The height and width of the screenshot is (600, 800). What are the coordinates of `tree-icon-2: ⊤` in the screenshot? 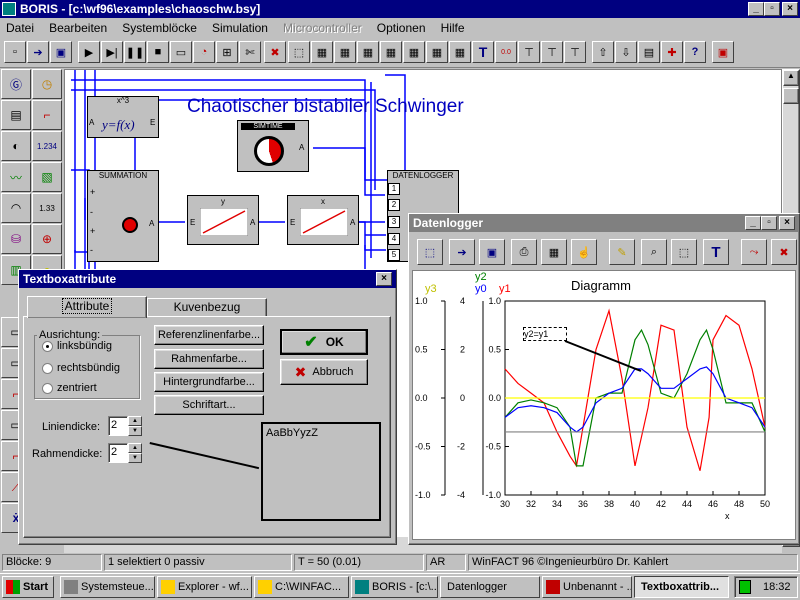 It's located at (552, 52).